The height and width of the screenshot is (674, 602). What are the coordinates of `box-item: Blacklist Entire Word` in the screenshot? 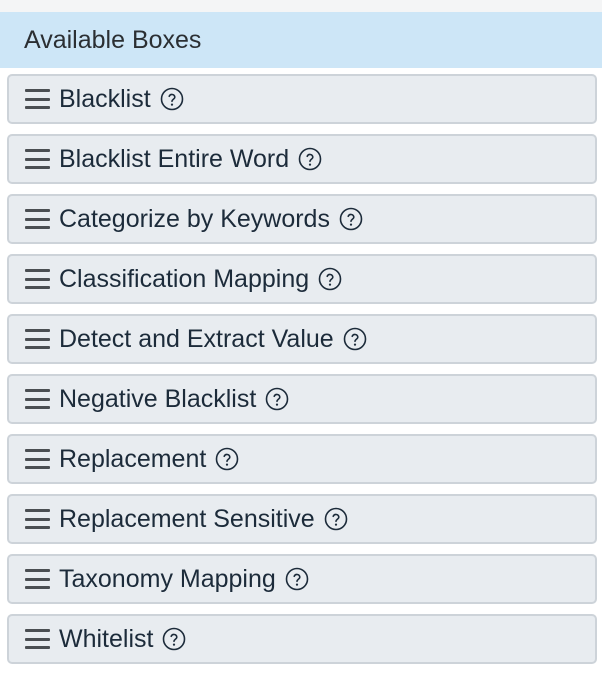 It's located at (302, 159).